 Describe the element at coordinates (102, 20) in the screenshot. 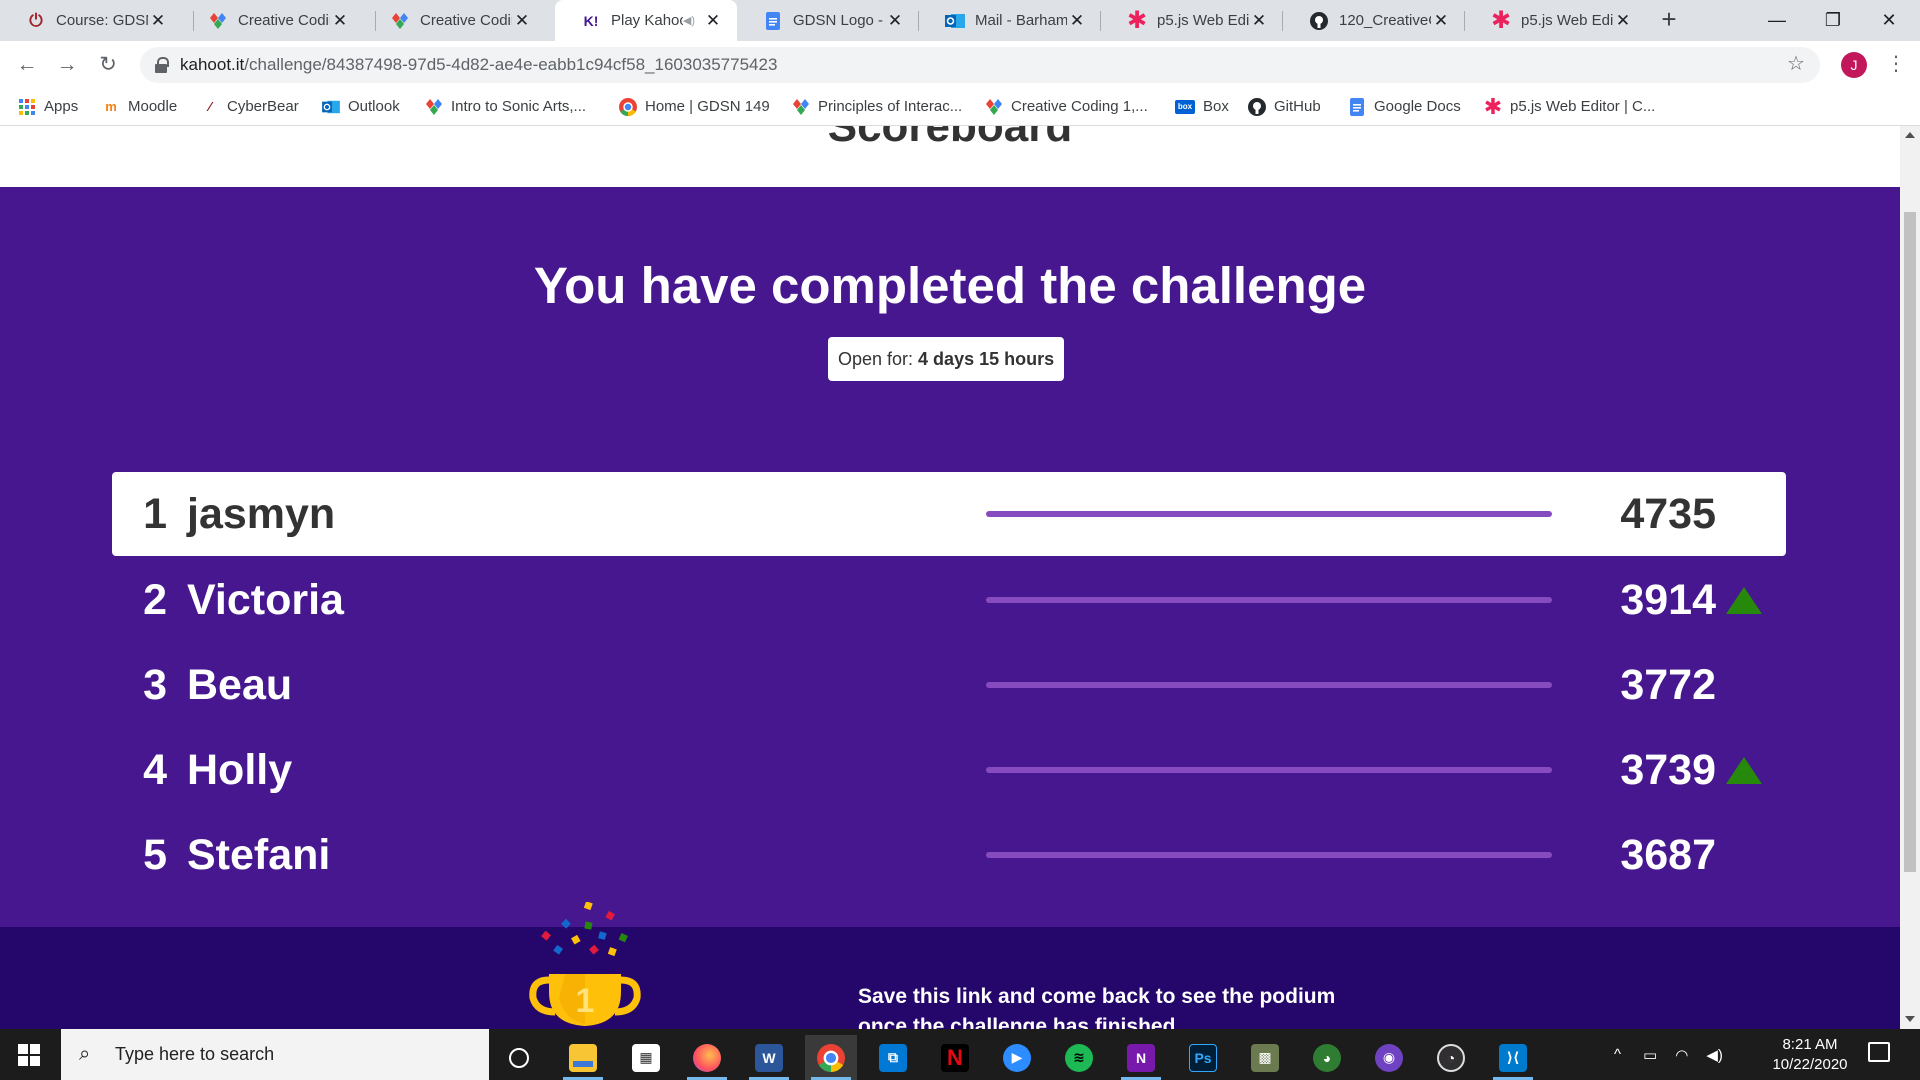

I see `tab-title: Course: GDSN` at that location.